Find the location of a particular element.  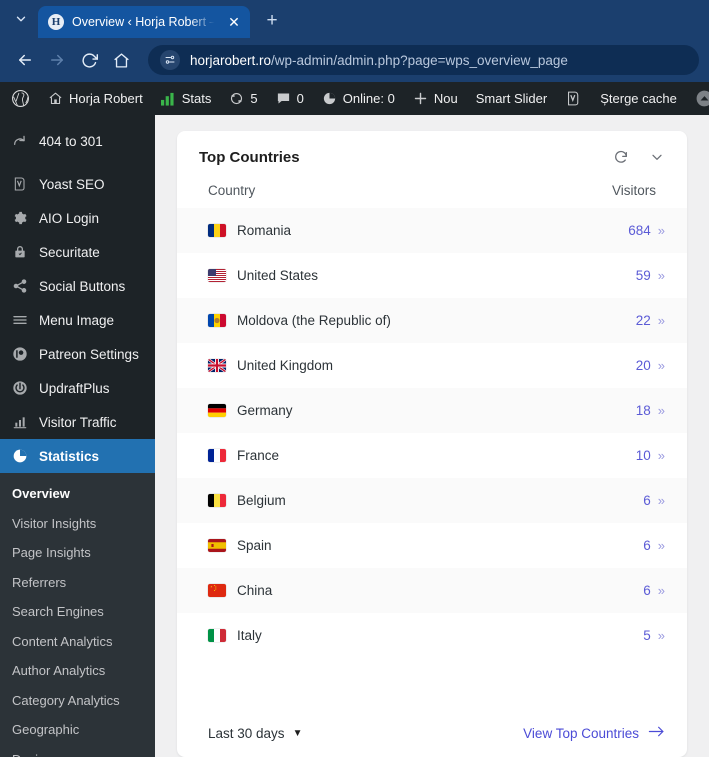

power-icon is located at coordinates (20, 388).